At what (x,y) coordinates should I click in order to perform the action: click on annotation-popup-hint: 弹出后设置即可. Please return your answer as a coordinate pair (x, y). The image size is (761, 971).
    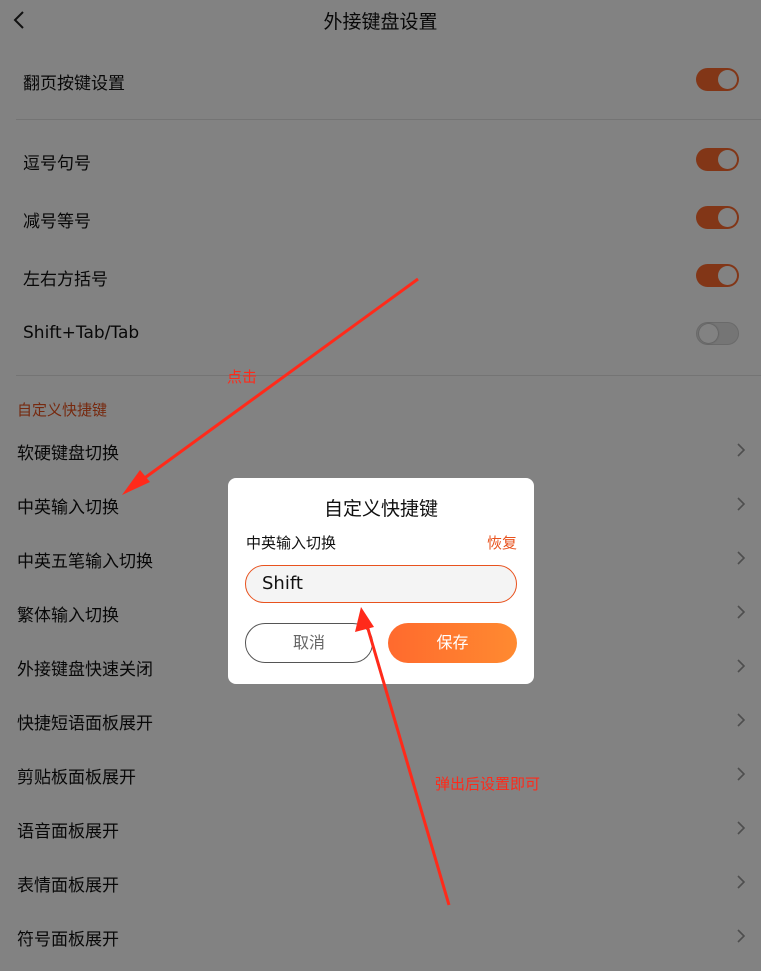
    Looking at the image, I should click on (488, 784).